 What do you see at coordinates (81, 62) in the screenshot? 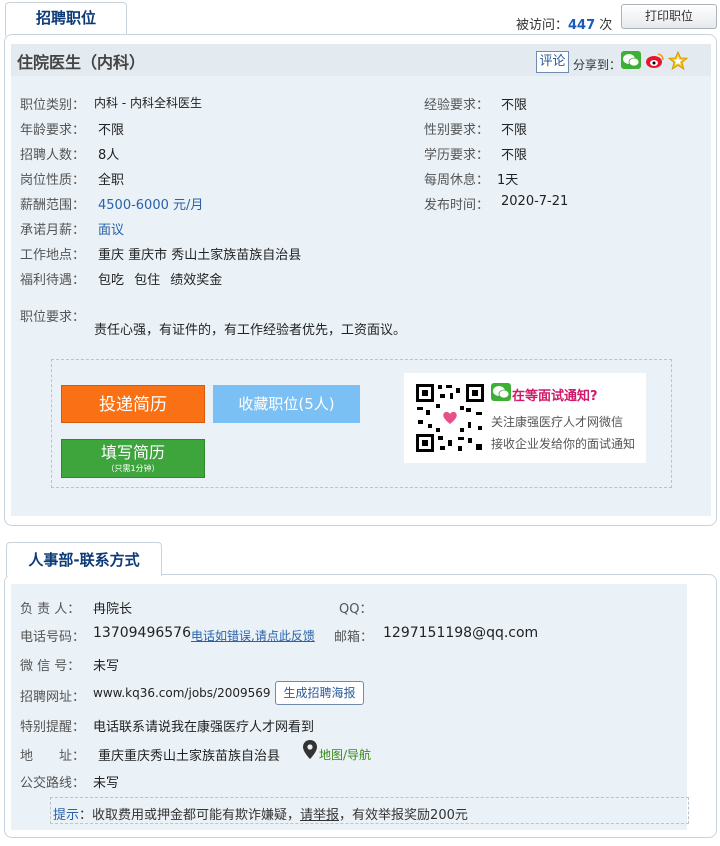
I see `job-title: 住院医生（内科）` at bounding box center [81, 62].